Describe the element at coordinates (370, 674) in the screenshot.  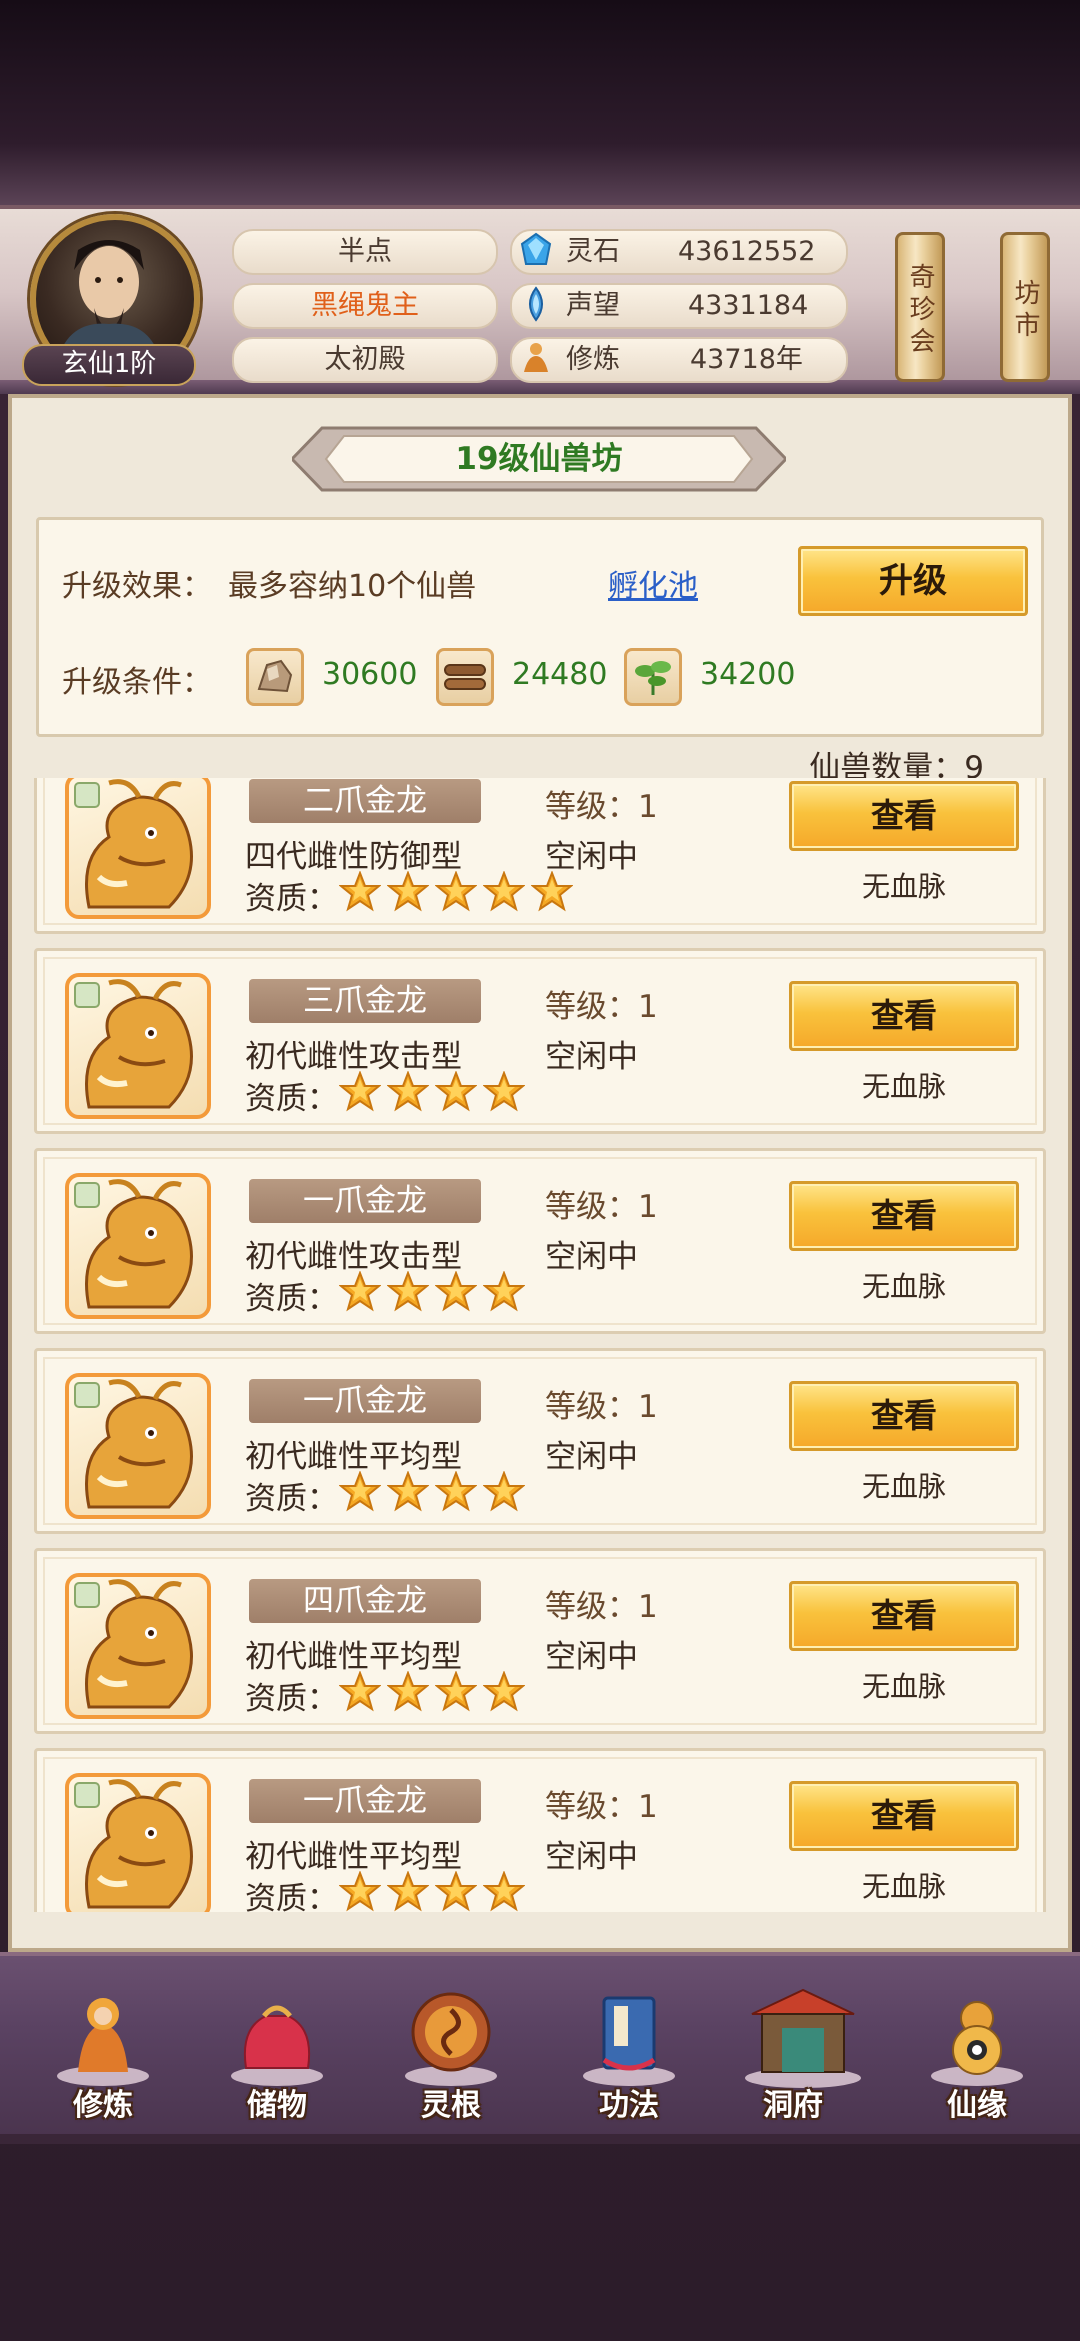
I see `material-ore-value: 30600` at that location.